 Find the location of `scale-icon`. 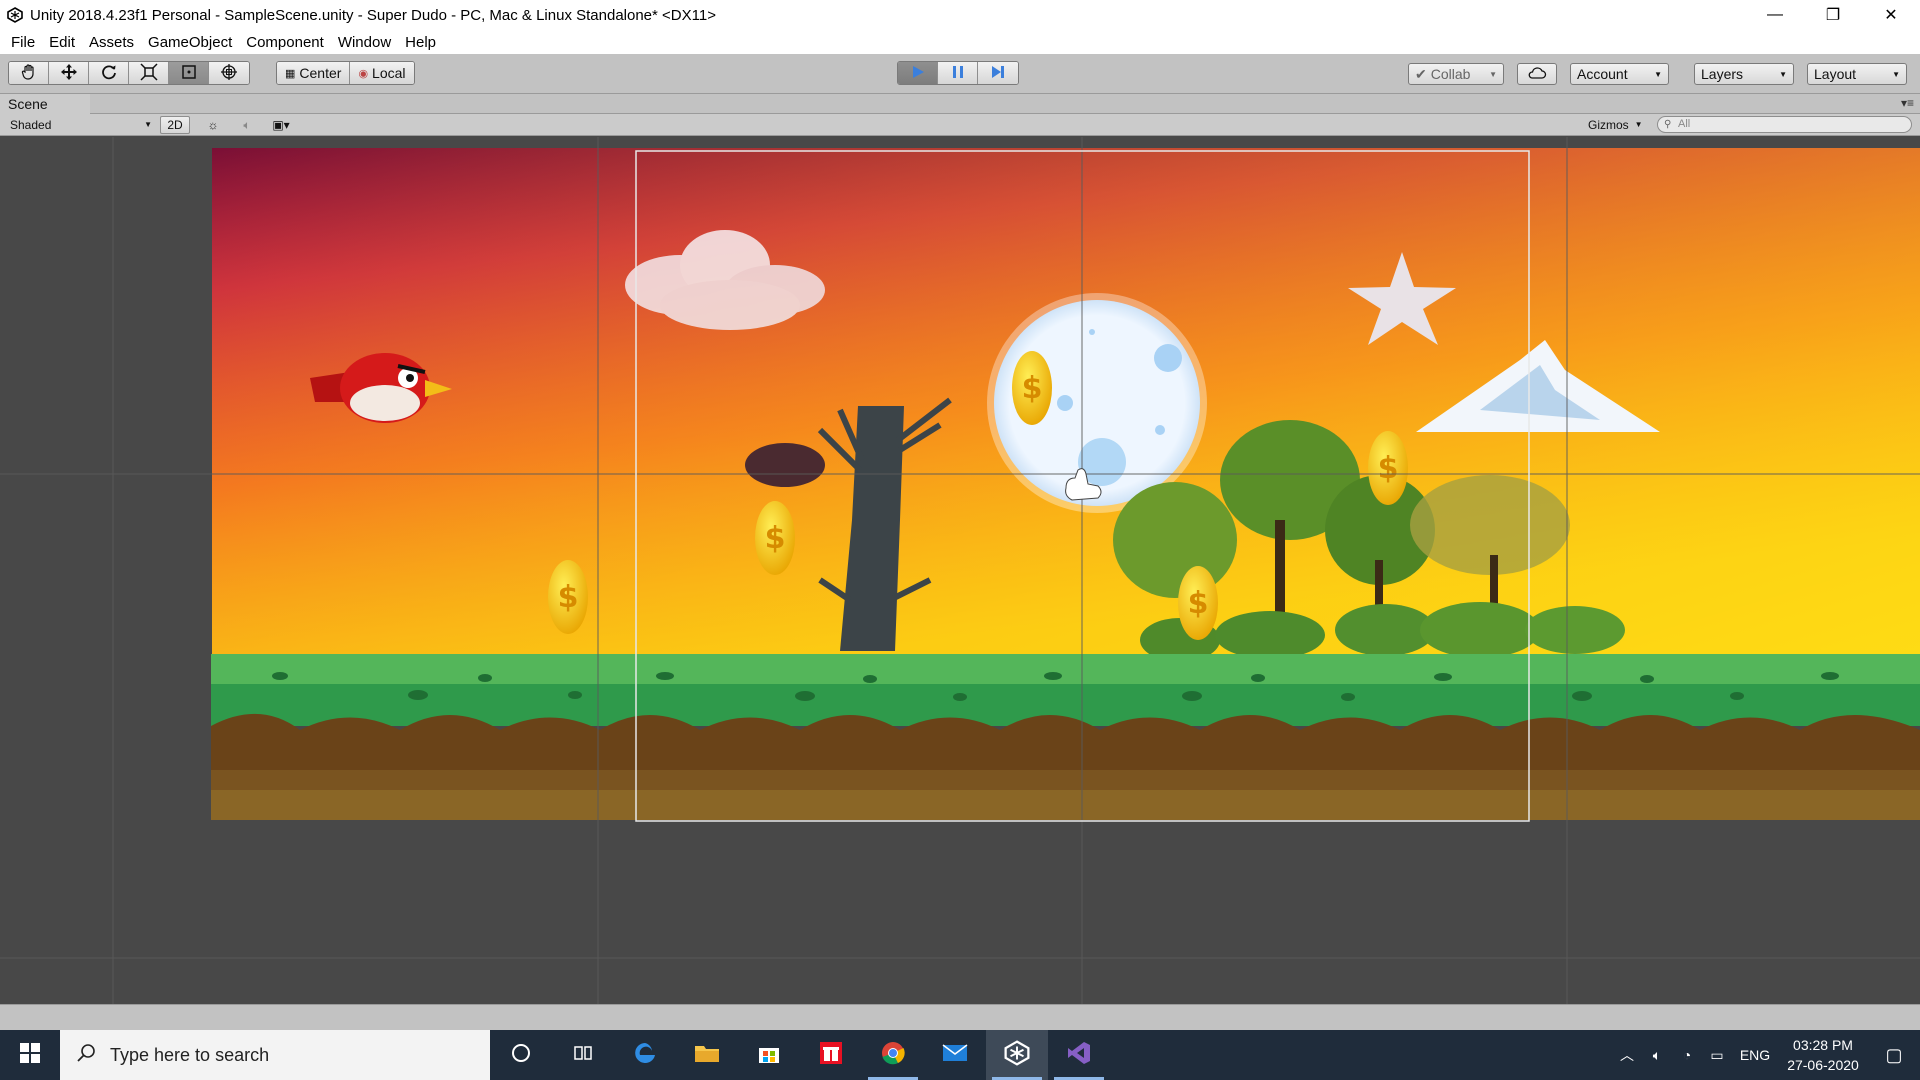

scale-icon is located at coordinates (148, 73).